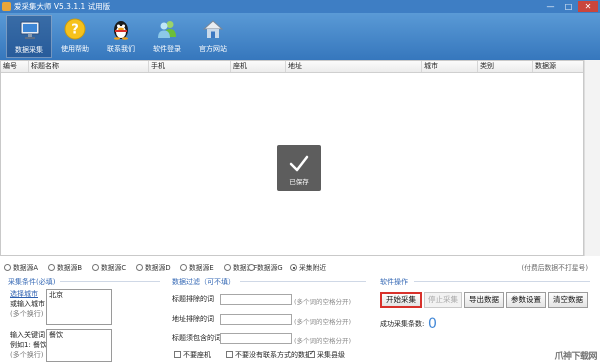 This screenshot has width=600, height=364. I want to click on toolbar-contact-button: 联系我们, so click(121, 36).